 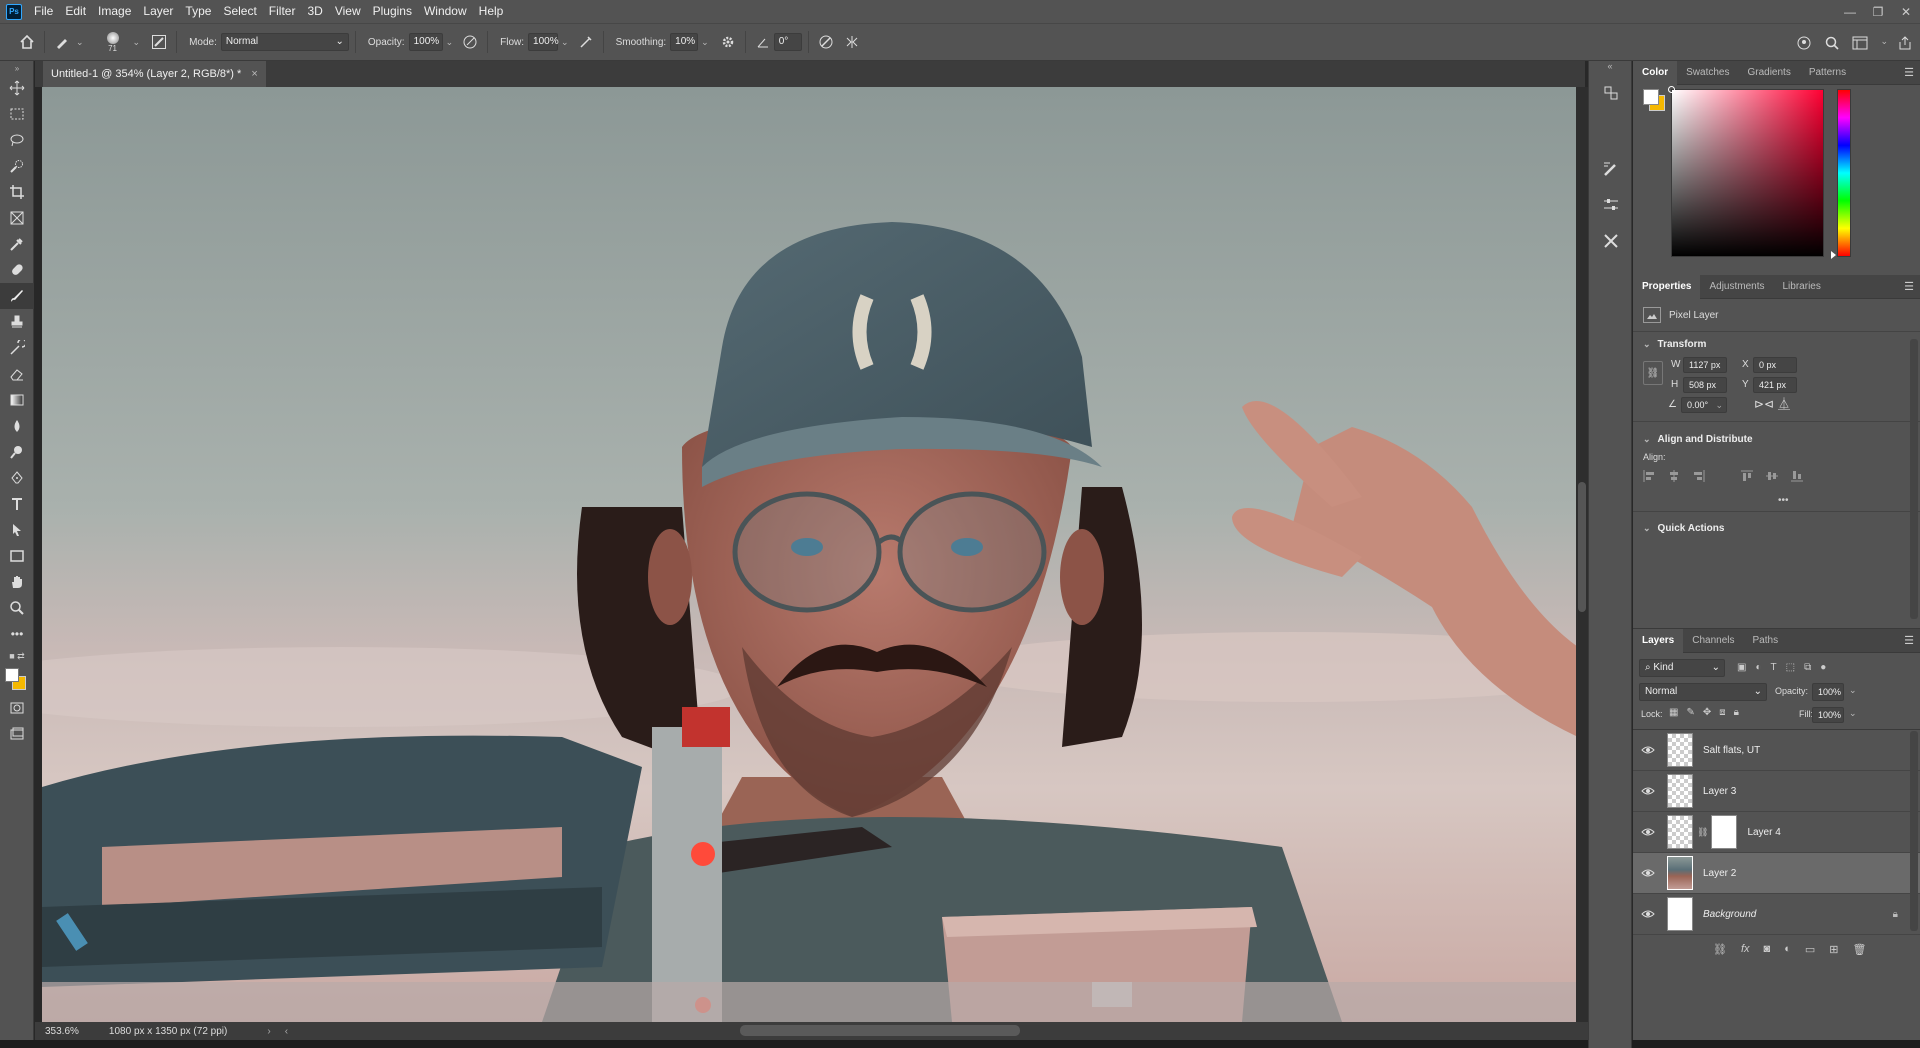 I want to click on tab-adjustments: Adjustments, so click(x=1736, y=287).